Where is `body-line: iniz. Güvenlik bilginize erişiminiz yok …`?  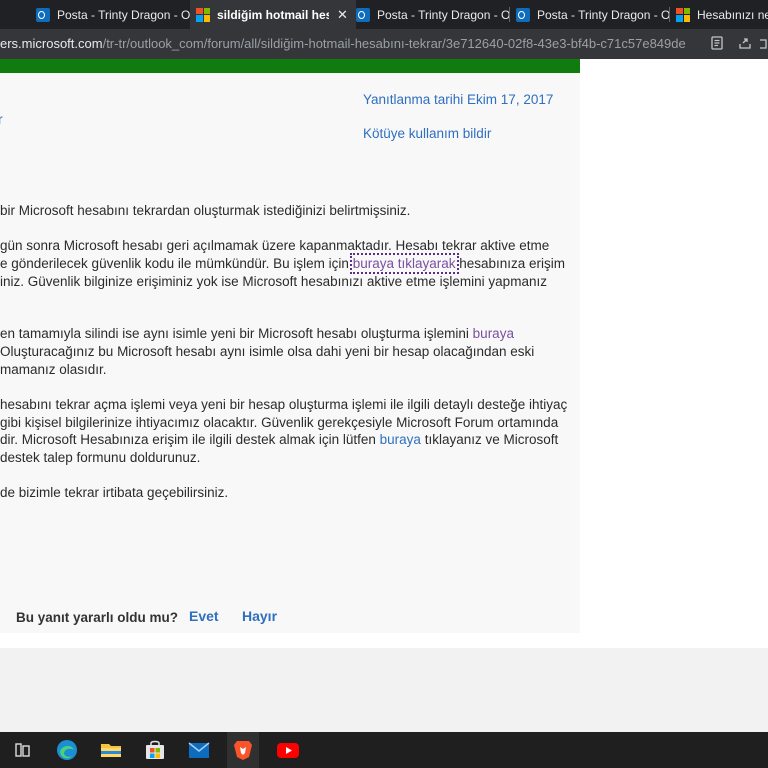
body-line: iniz. Güvenlik bilginize erişiminiz yok … is located at coordinates (273, 281).